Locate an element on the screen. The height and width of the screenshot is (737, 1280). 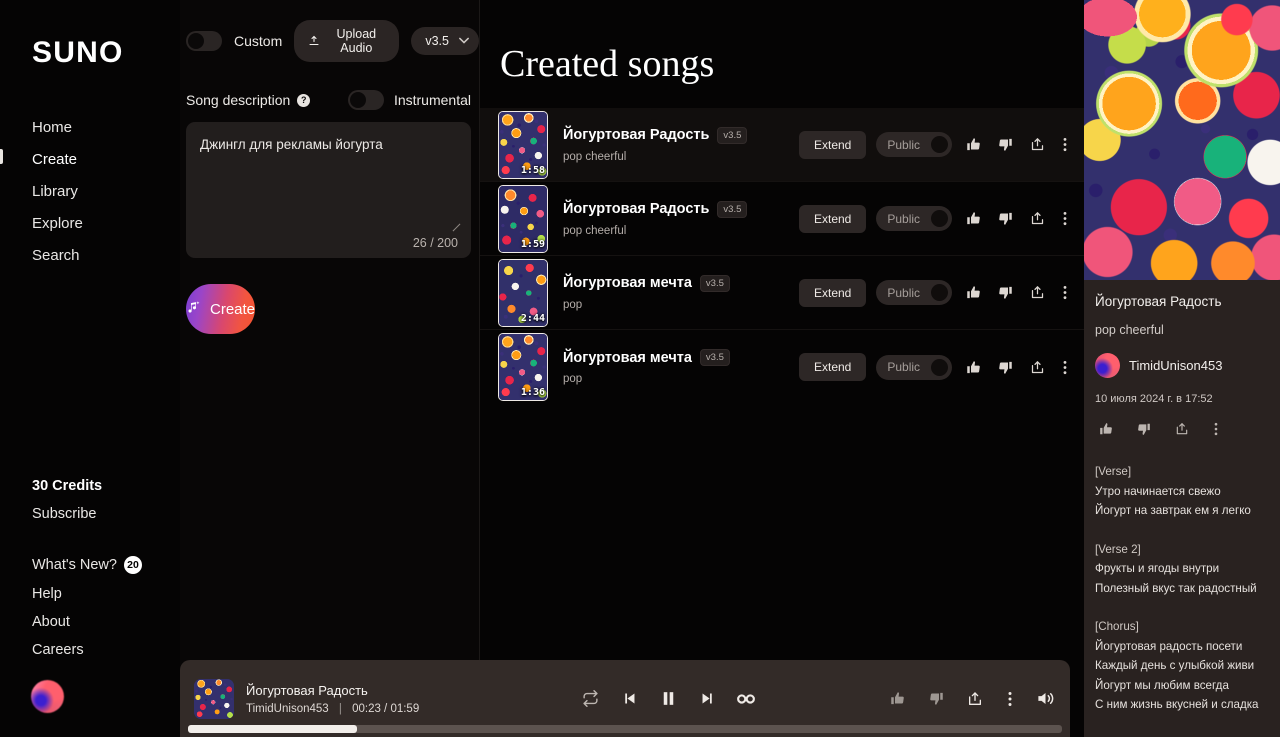
public-toggle-label: Public is located at coordinates (904, 292).